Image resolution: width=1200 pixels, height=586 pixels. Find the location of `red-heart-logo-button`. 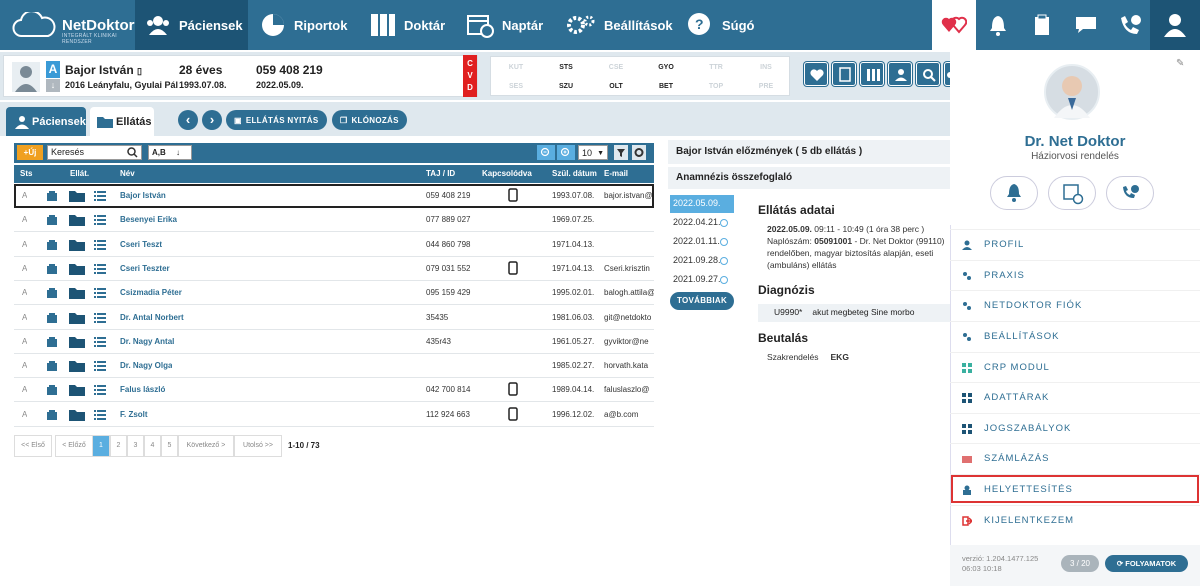

red-heart-logo-button is located at coordinates (954, 25).